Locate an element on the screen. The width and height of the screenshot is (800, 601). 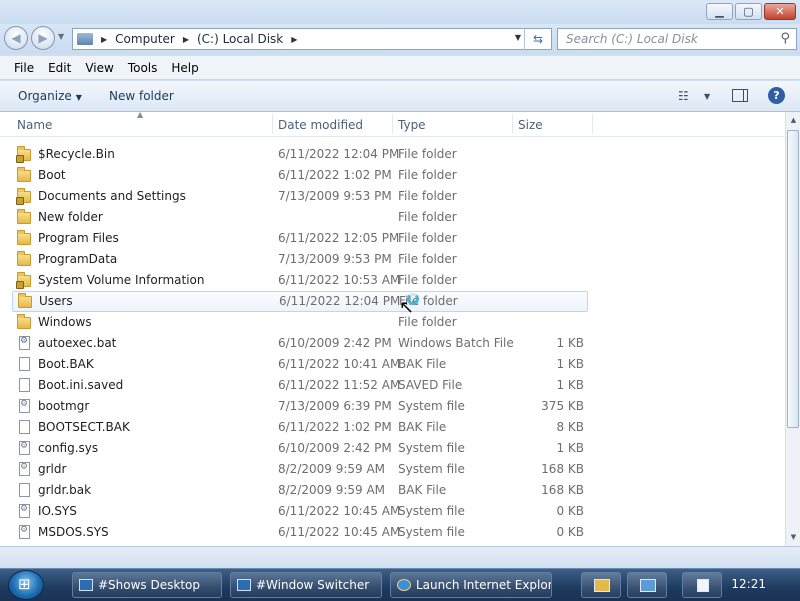
file-size: 1 KB is located at coordinates (570, 343).